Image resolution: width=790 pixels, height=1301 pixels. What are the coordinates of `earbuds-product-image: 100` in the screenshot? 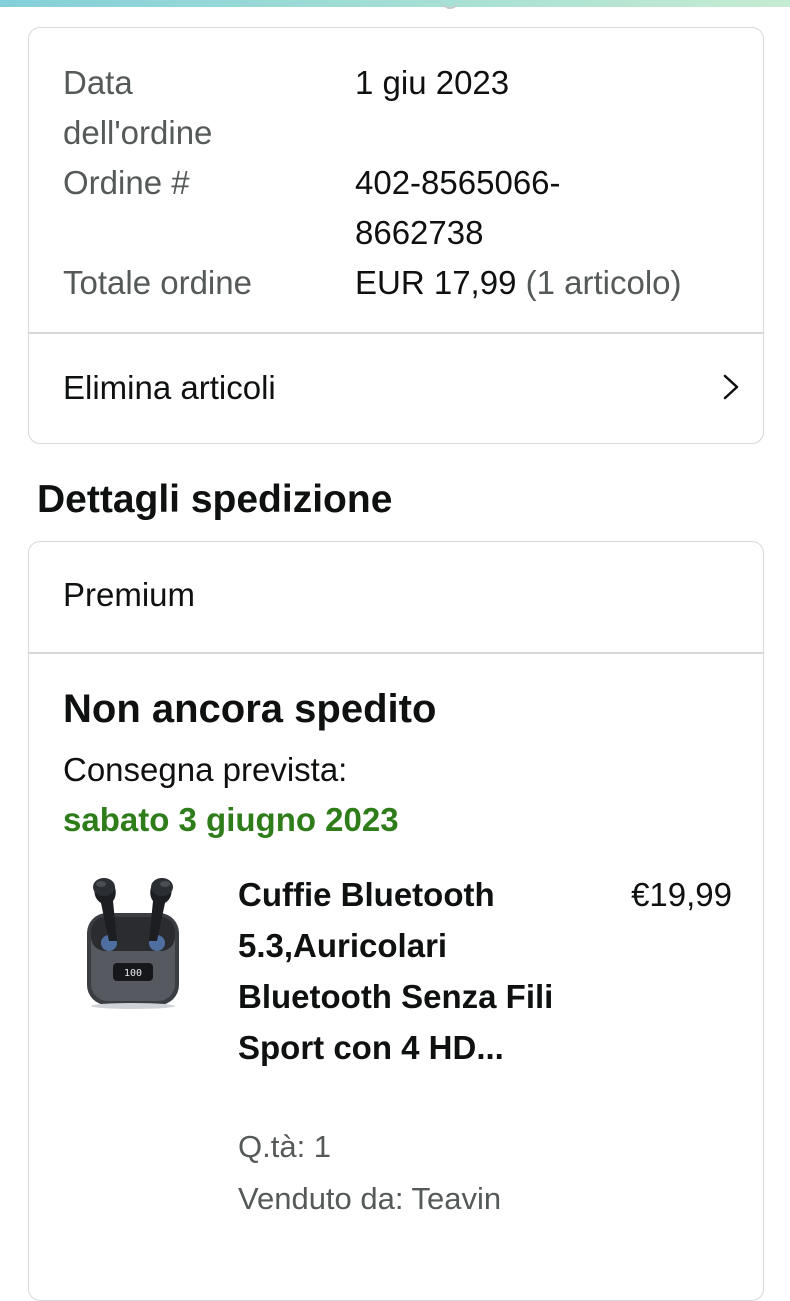 It's located at (133, 938).